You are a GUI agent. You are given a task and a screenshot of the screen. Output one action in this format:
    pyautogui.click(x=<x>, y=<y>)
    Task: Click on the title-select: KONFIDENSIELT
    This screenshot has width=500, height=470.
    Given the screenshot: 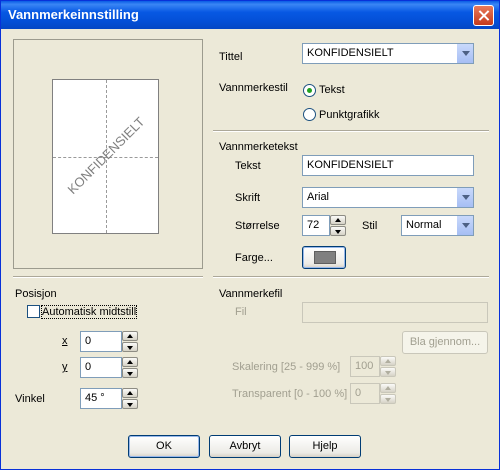 What is the action you would take?
    pyautogui.click(x=388, y=53)
    